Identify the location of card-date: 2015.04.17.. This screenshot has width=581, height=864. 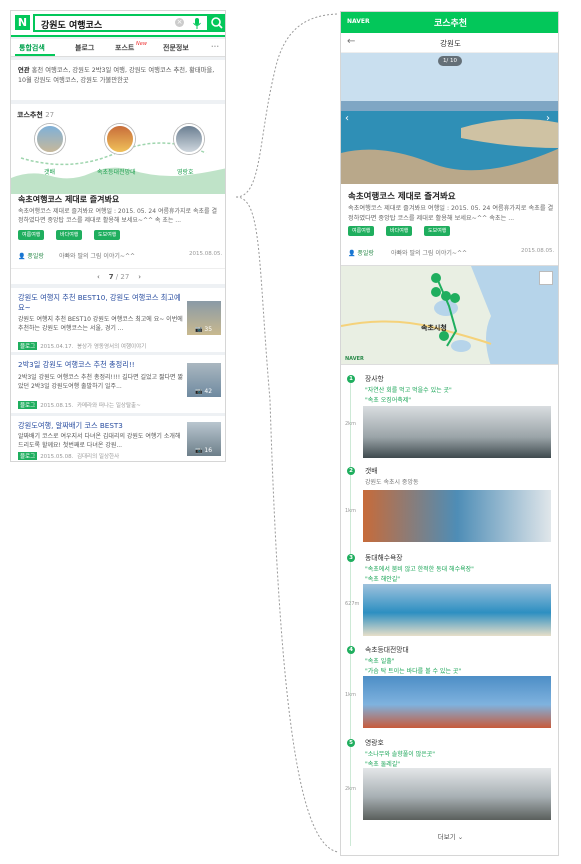
(57, 347).